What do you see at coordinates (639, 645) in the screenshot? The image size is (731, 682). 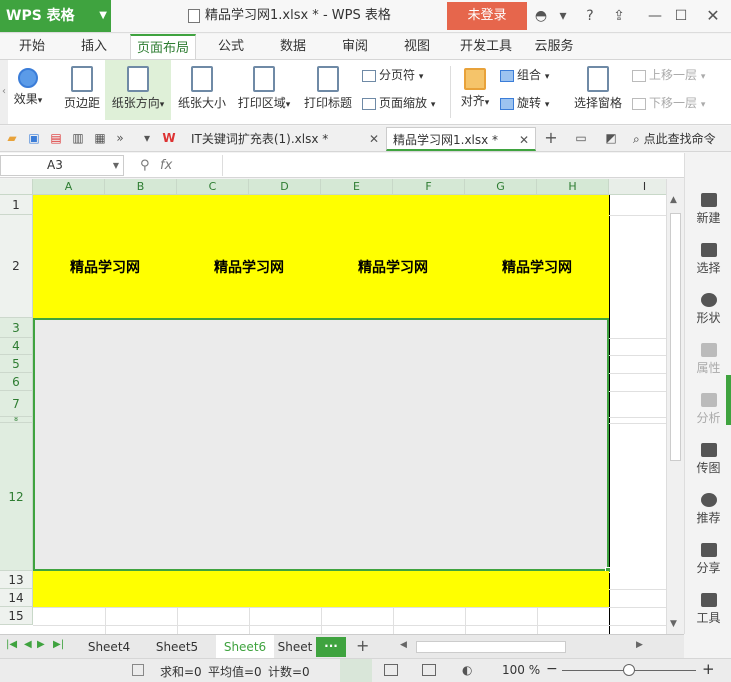 I see `scroll-right-icon: ▶` at bounding box center [639, 645].